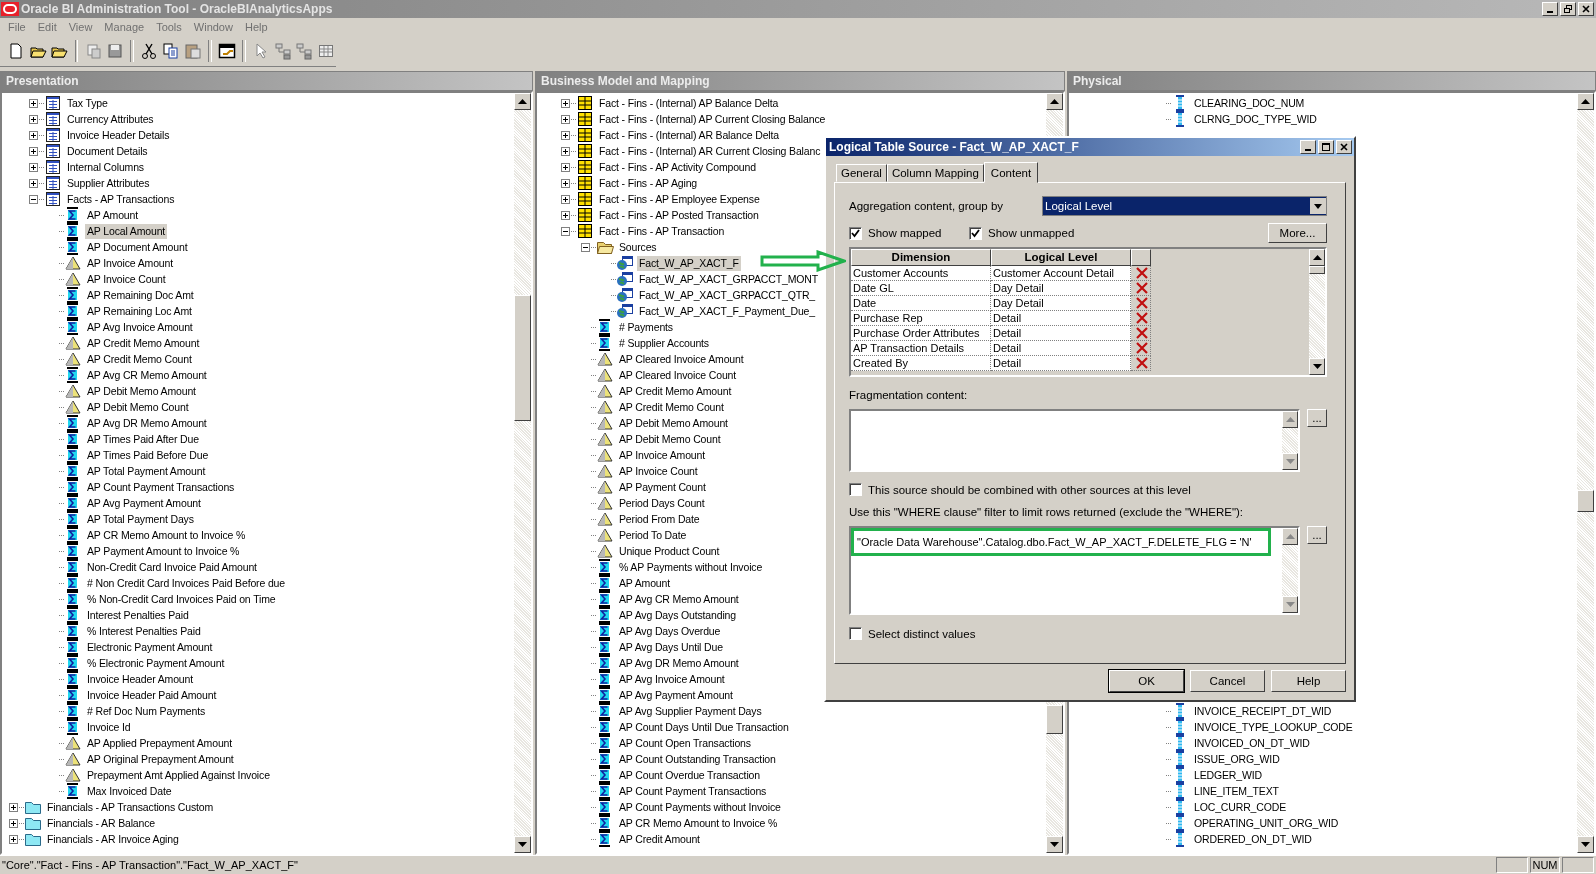 The image size is (1596, 874). I want to click on tree-item: Fact - Fins - (Internal) AP Balance Delta, so click(689, 103).